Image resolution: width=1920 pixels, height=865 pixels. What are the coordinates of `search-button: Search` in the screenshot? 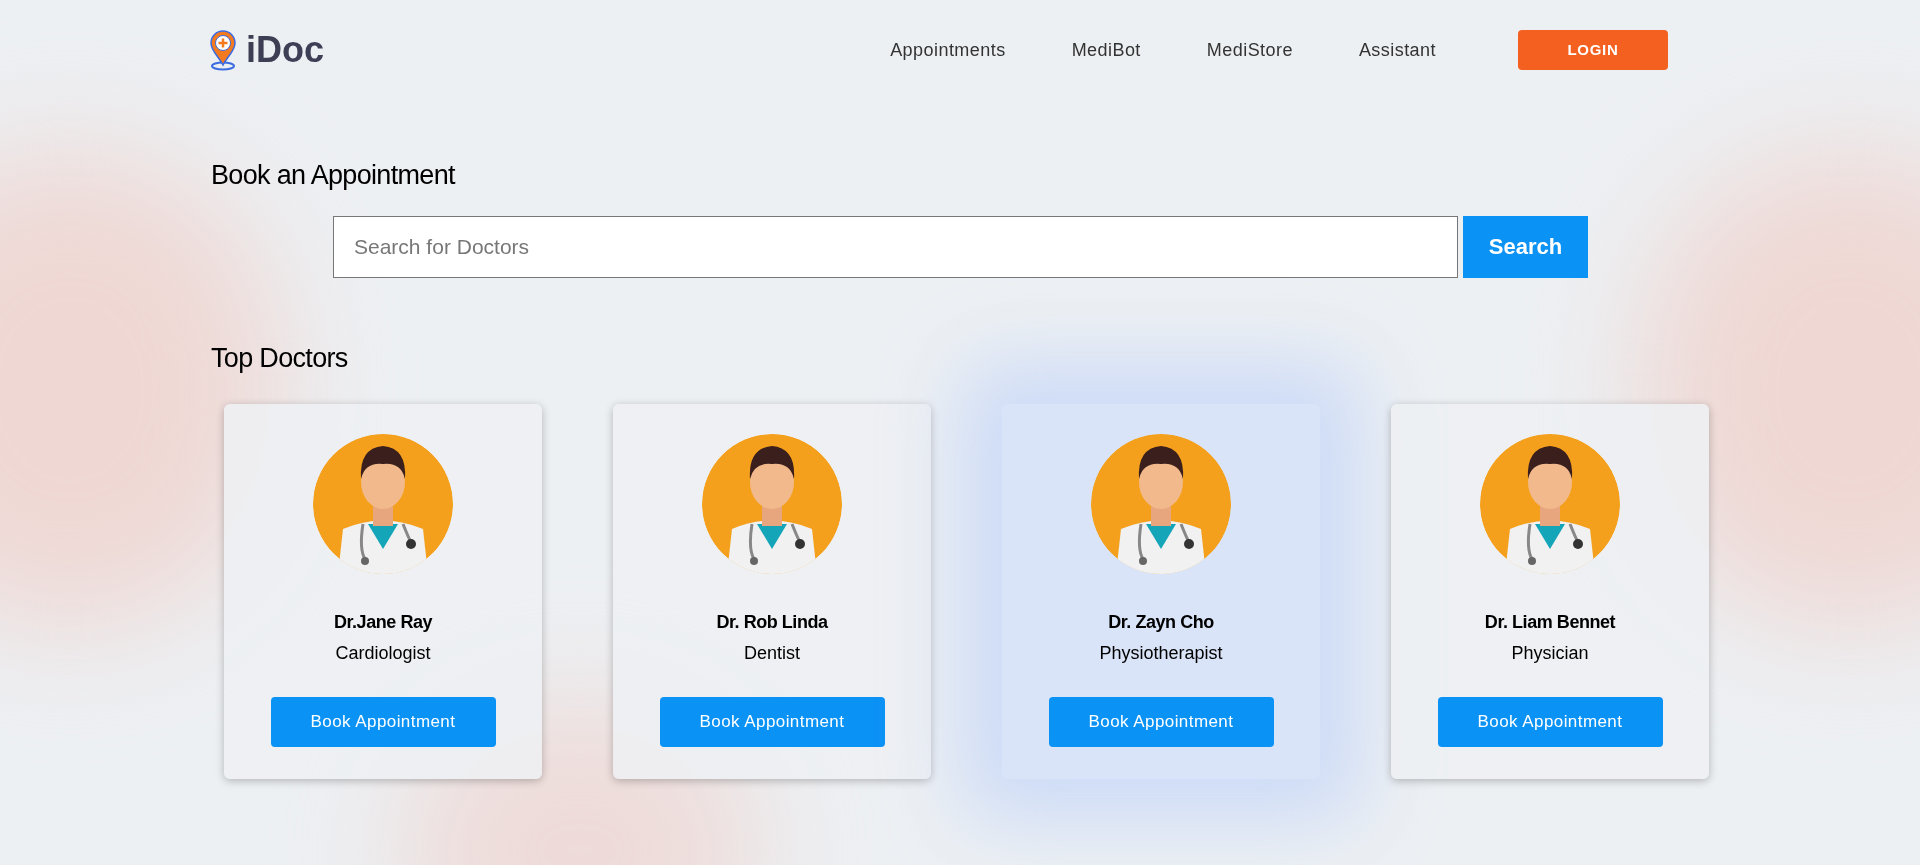 It's located at (1525, 246).